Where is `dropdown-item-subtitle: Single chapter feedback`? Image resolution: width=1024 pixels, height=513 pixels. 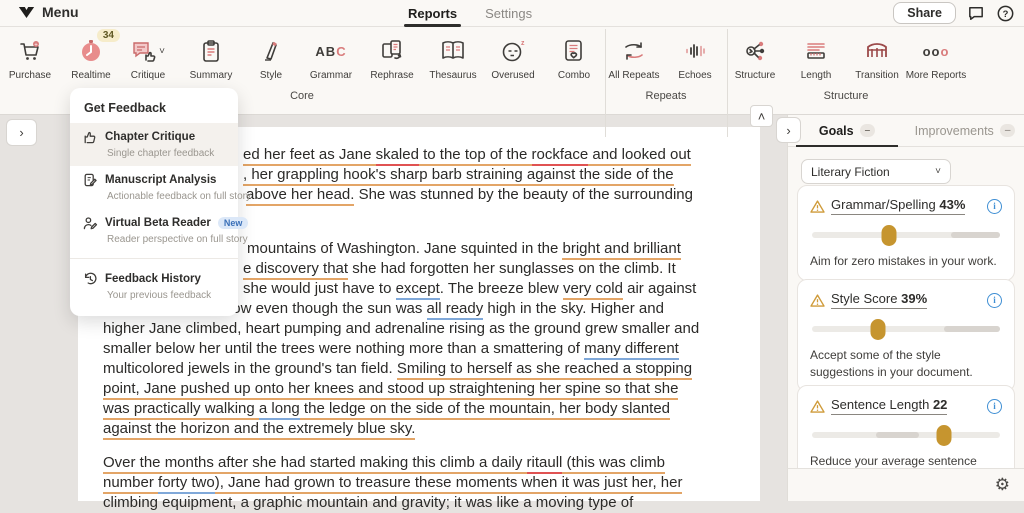 dropdown-item-subtitle: Single chapter feedback is located at coordinates (166, 153).